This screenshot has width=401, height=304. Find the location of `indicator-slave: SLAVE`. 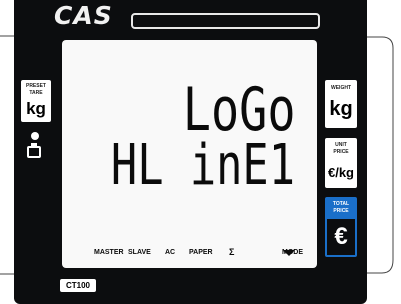

indicator-slave: SLAVE is located at coordinates (139, 252).